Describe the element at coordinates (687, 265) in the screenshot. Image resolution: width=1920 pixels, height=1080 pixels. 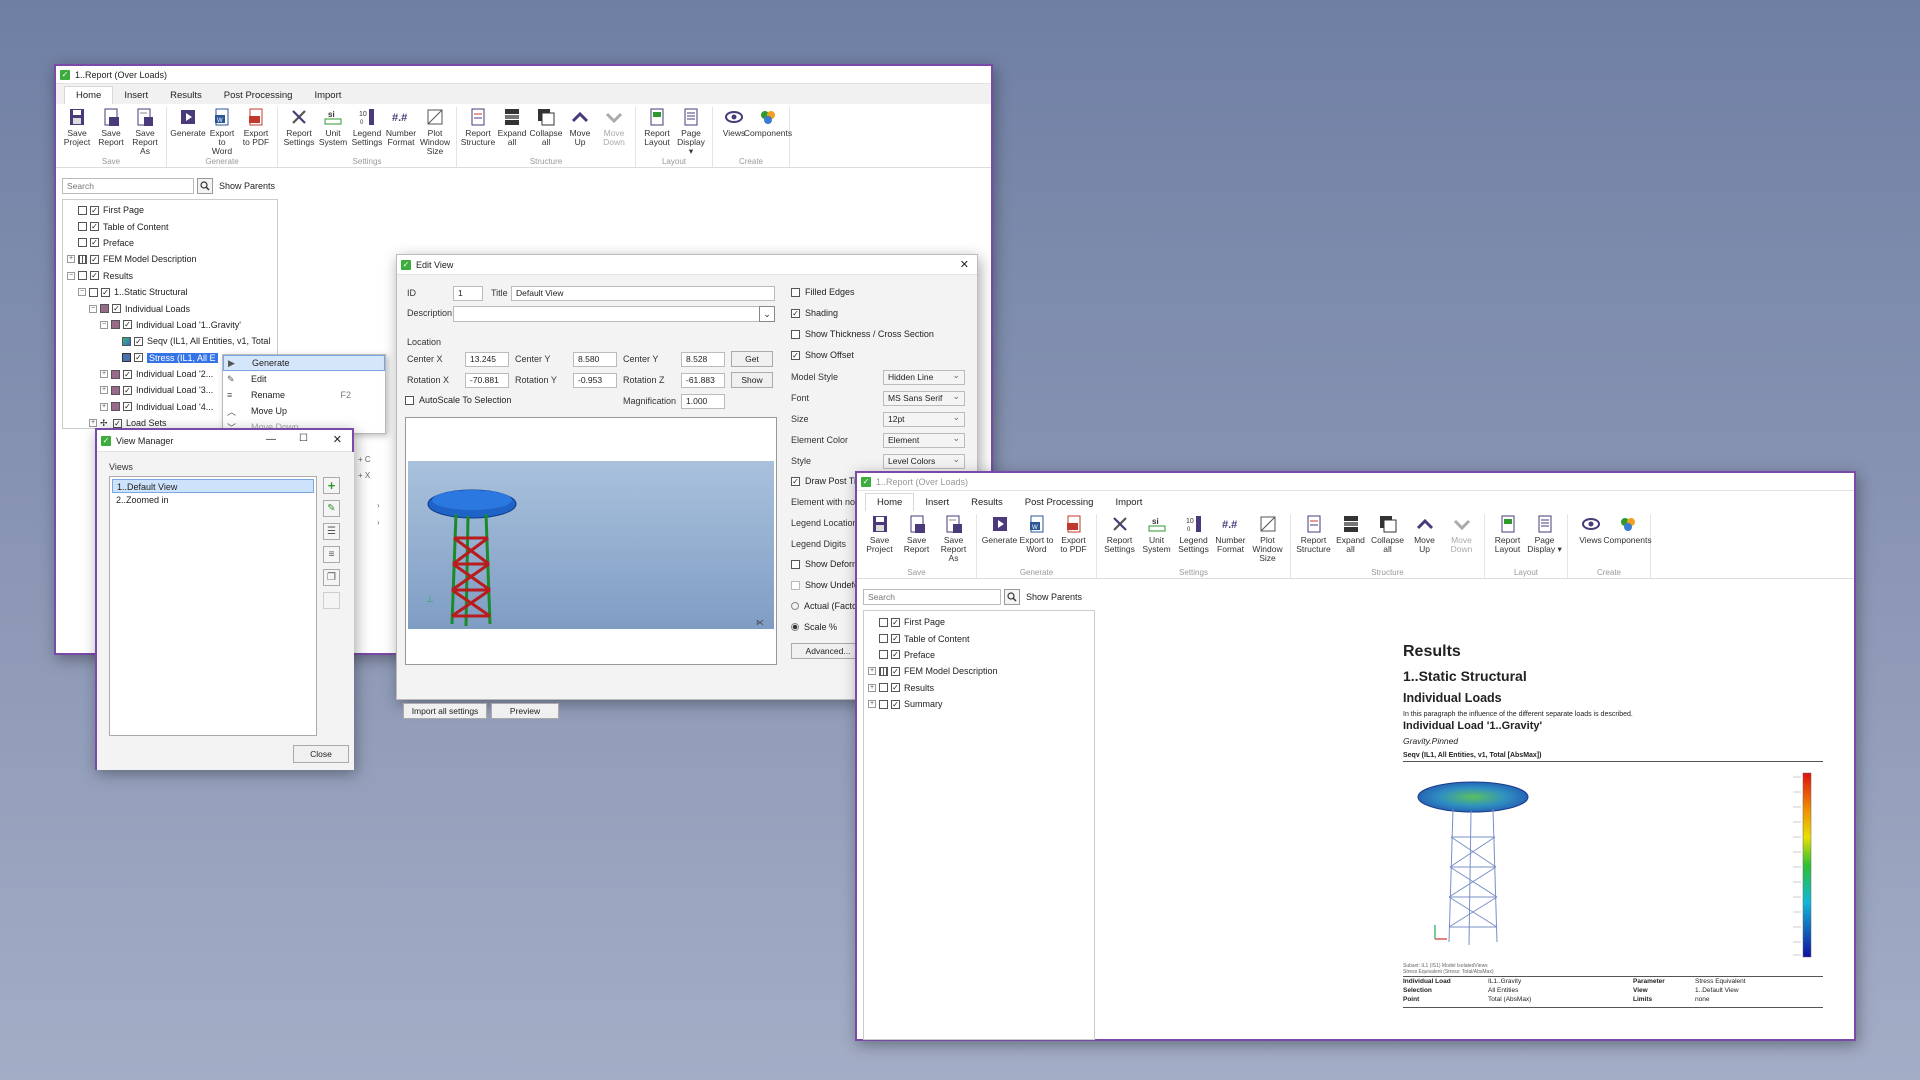
I see `dialog-titlebar: ✓ Edit View ✕` at that location.